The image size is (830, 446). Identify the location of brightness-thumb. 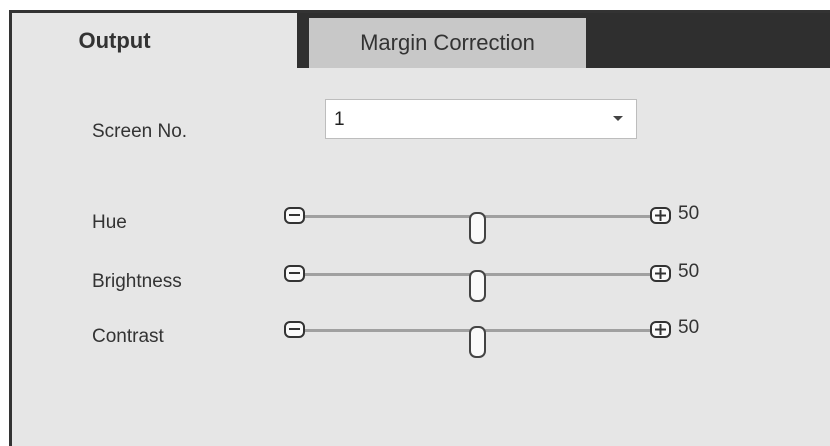
(477, 286).